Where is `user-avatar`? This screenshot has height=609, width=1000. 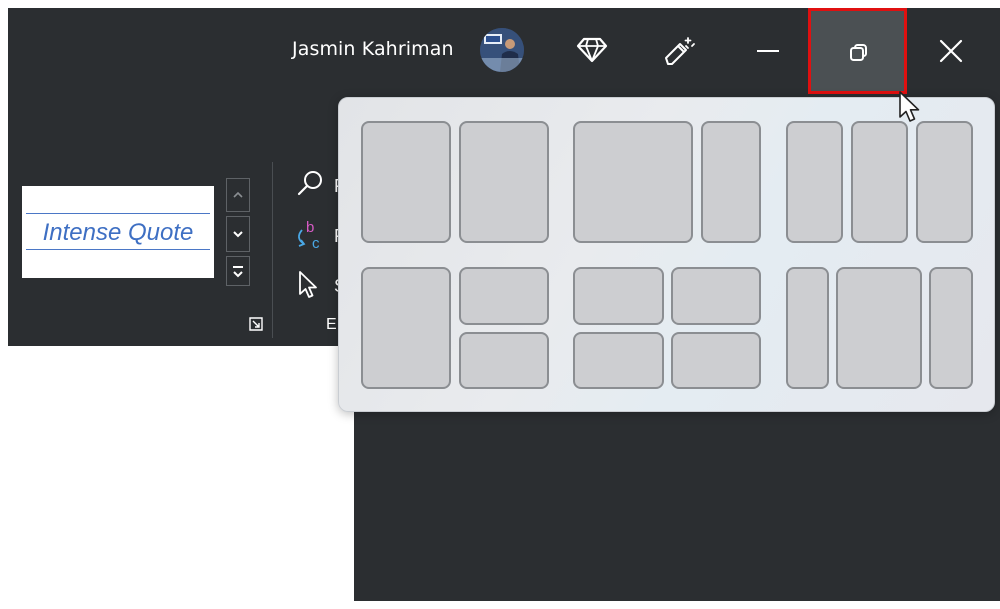
user-avatar is located at coordinates (502, 50).